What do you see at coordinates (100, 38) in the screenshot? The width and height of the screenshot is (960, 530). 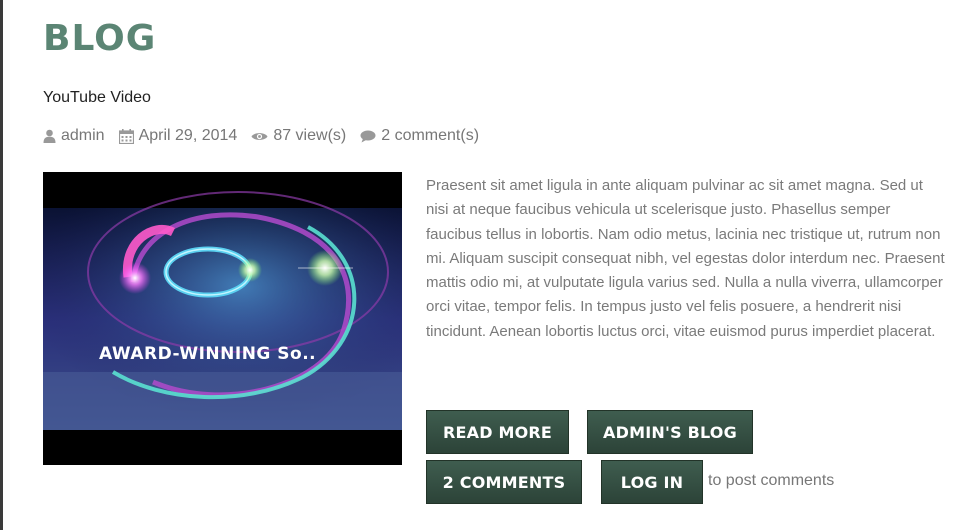 I see `page-title: BLOG` at bounding box center [100, 38].